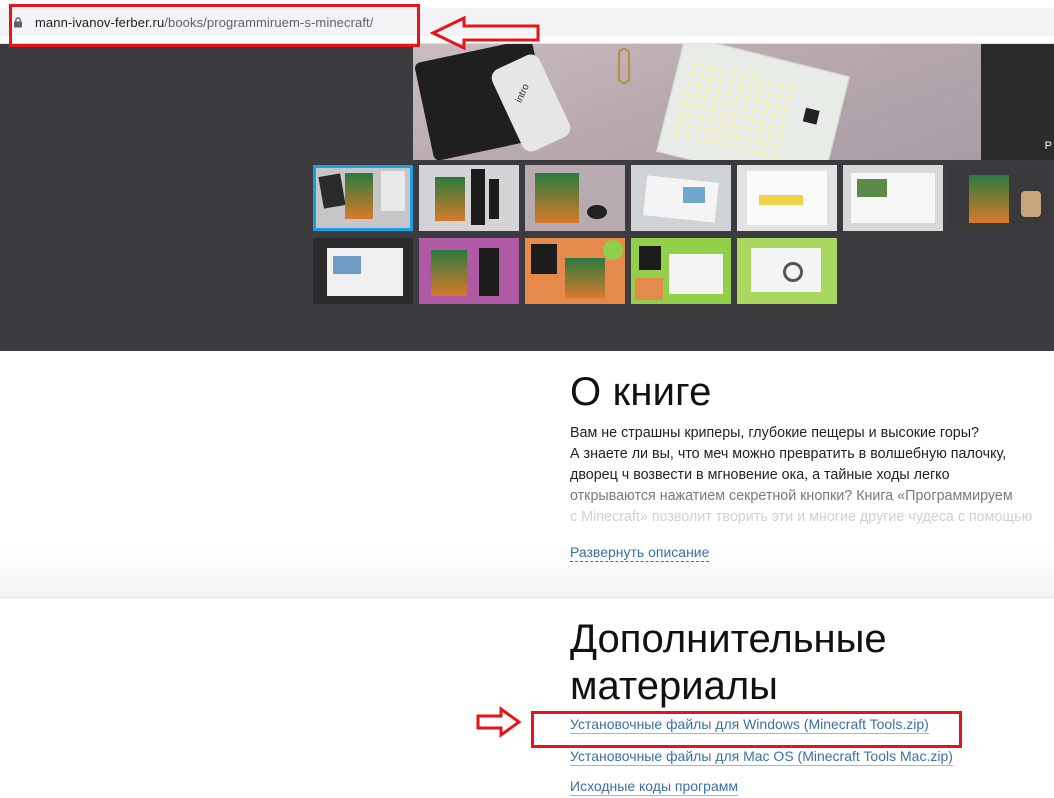 Image resolution: width=1054 pixels, height=798 pixels. Describe the element at coordinates (485, 33) in the screenshot. I see `left-arrow-icon` at that location.